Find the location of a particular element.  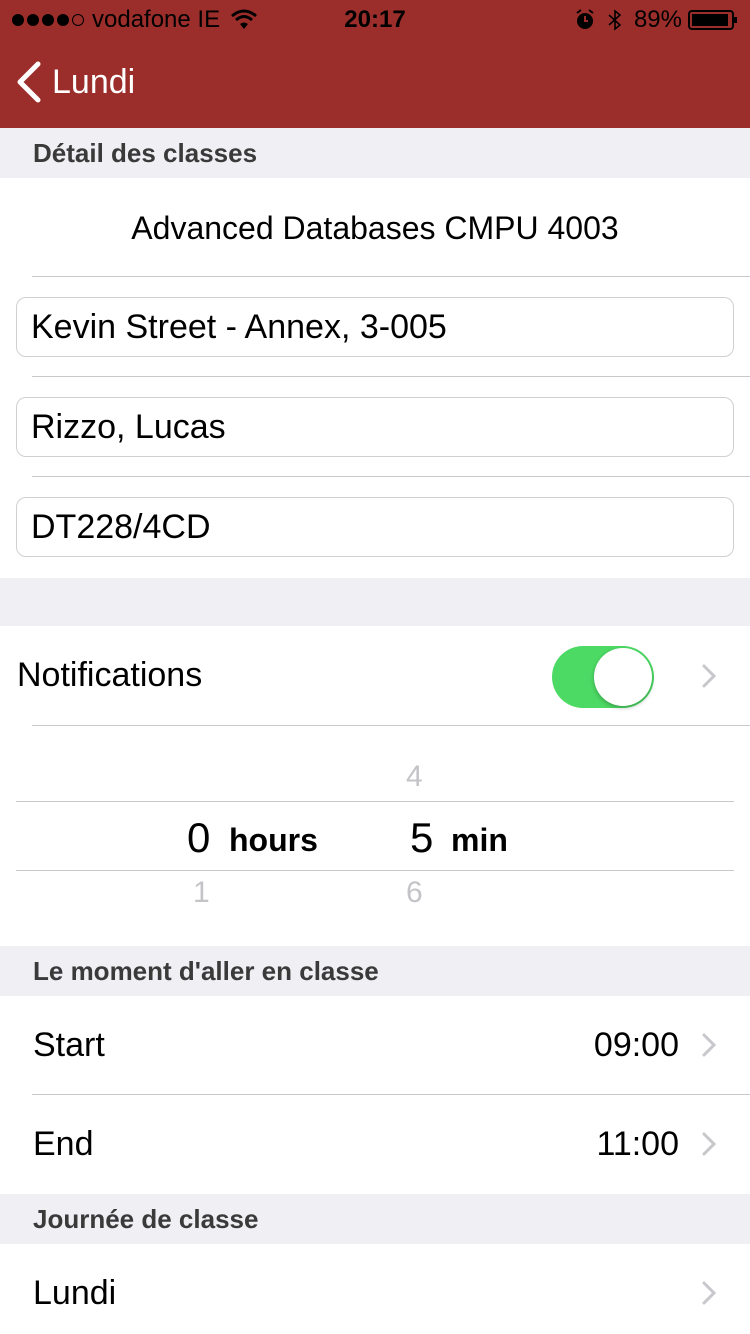

status-right: 89% is located at coordinates (656, 20).